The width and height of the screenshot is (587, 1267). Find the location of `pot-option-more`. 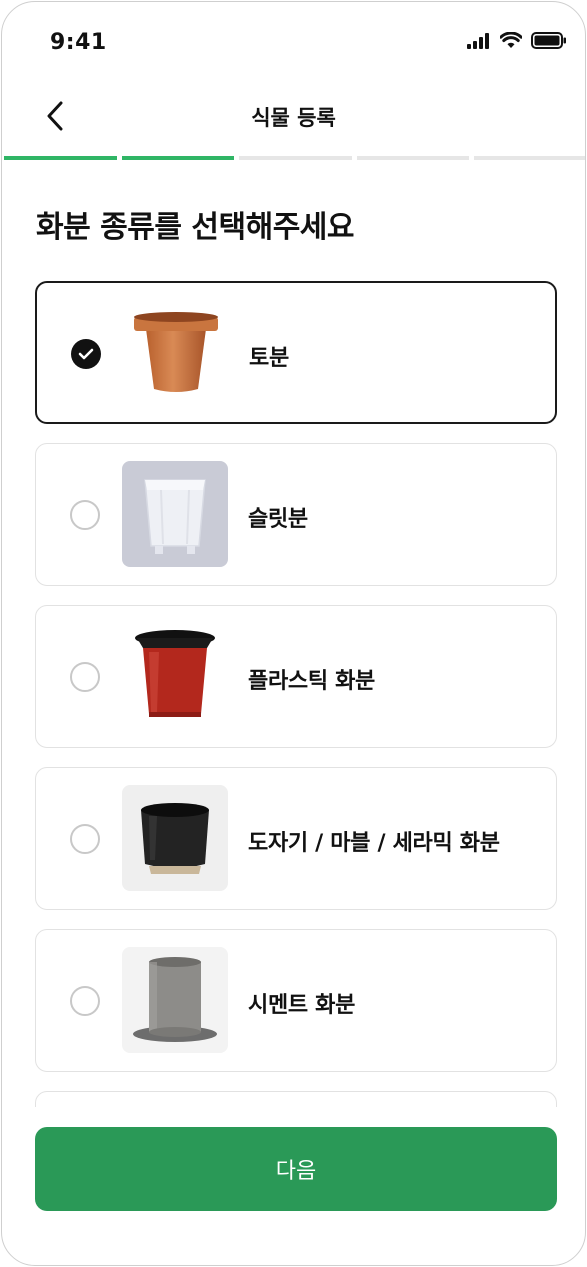

pot-option-more is located at coordinates (296, 1099).